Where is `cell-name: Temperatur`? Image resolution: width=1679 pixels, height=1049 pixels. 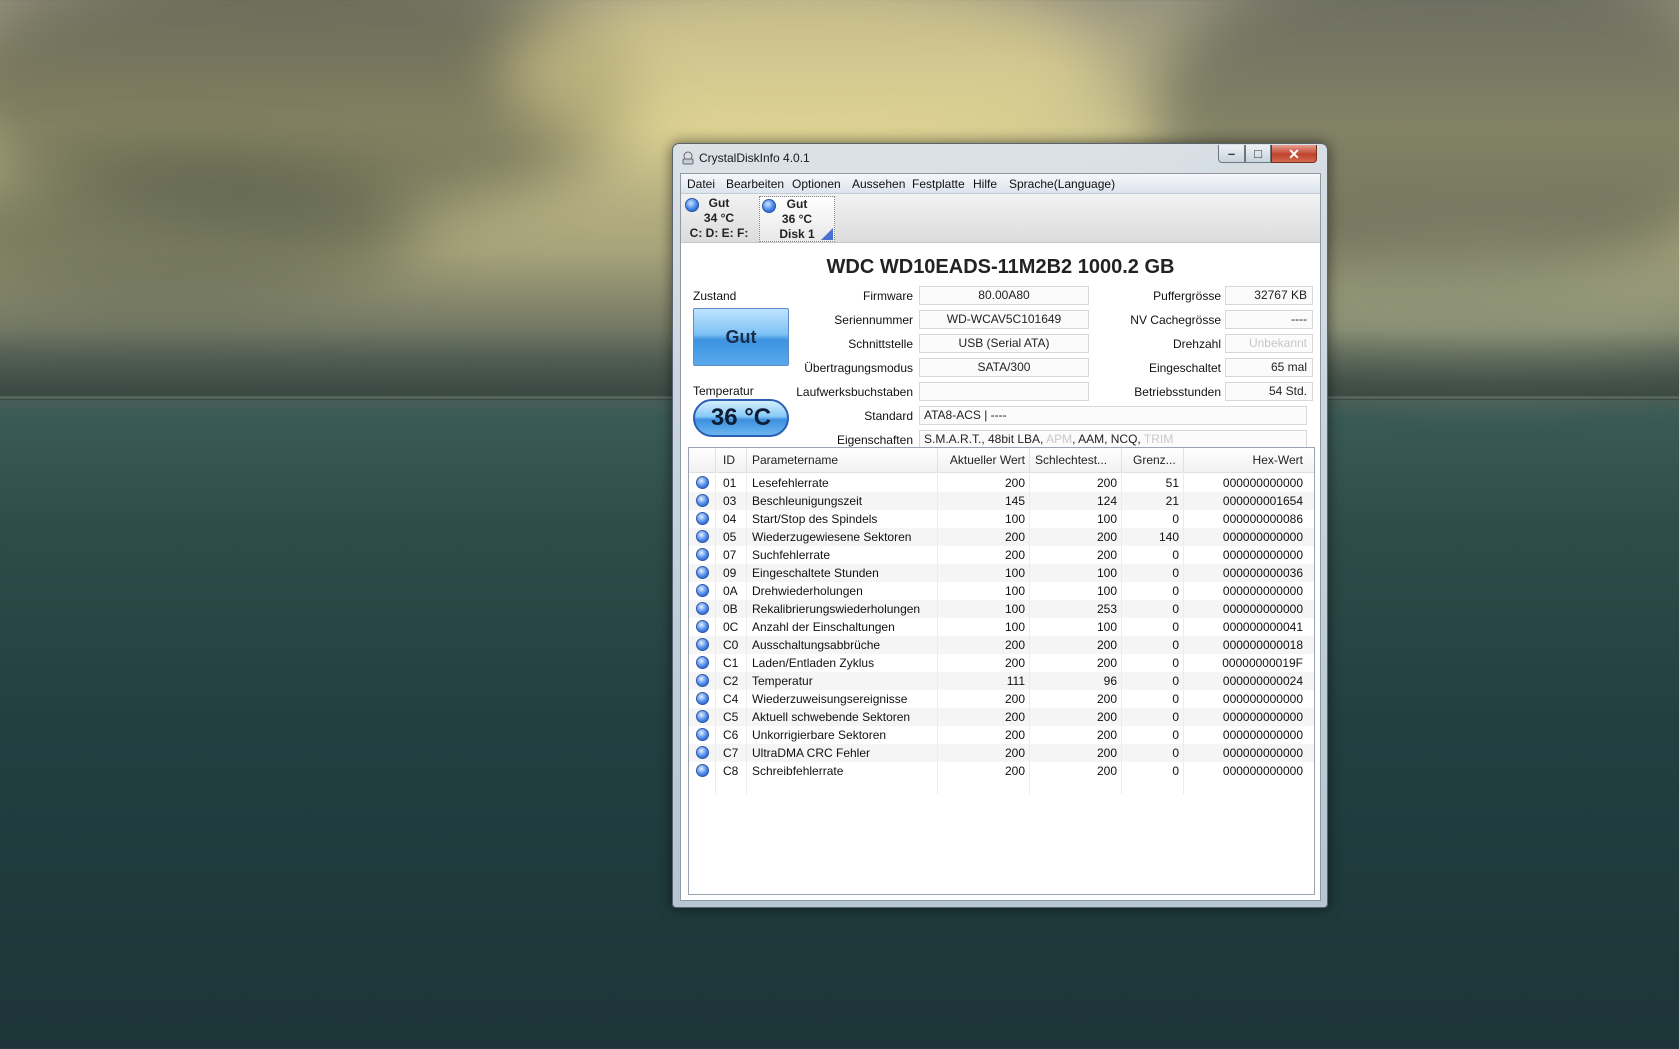
cell-name: Temperatur is located at coordinates (782, 681).